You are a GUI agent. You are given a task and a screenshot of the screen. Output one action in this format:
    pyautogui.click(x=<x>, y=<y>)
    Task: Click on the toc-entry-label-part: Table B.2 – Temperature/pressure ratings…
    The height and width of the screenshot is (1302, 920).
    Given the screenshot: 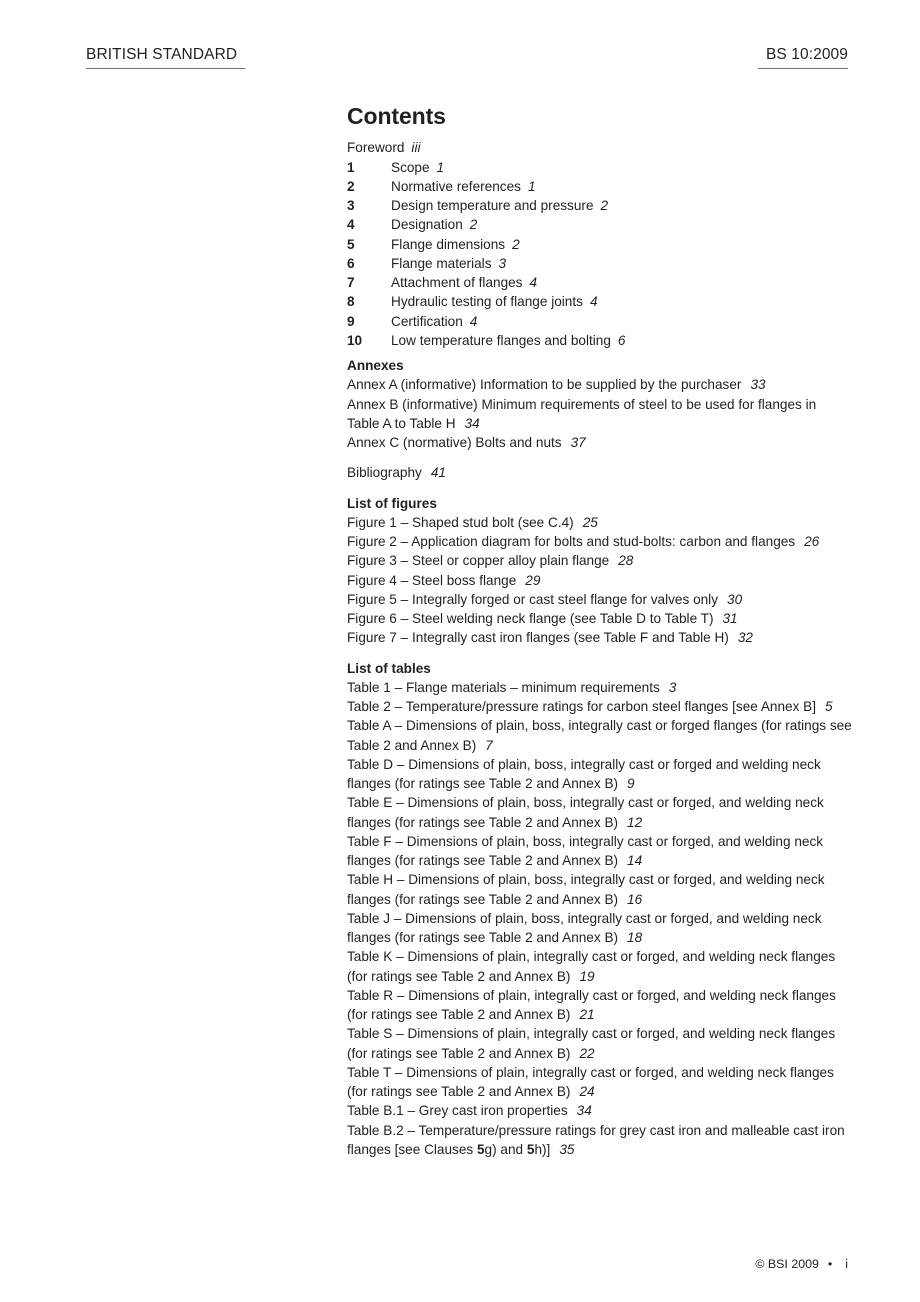 What is the action you would take?
    pyautogui.click(x=596, y=1139)
    